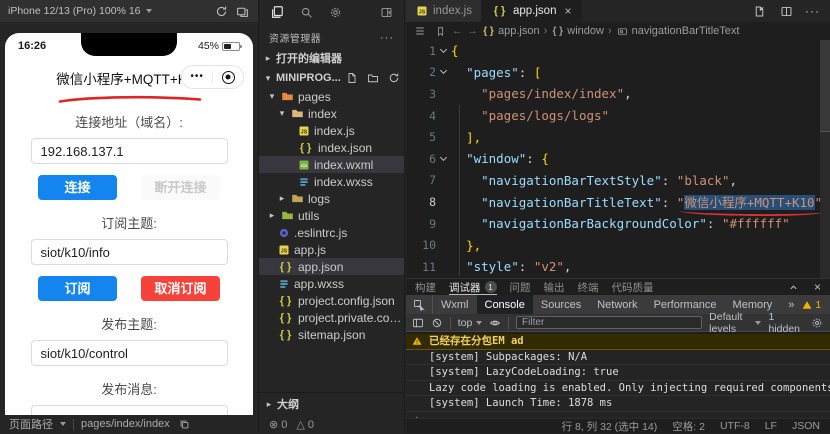  I want to click on tree-item-index-json: { } index.json, so click(331, 147).